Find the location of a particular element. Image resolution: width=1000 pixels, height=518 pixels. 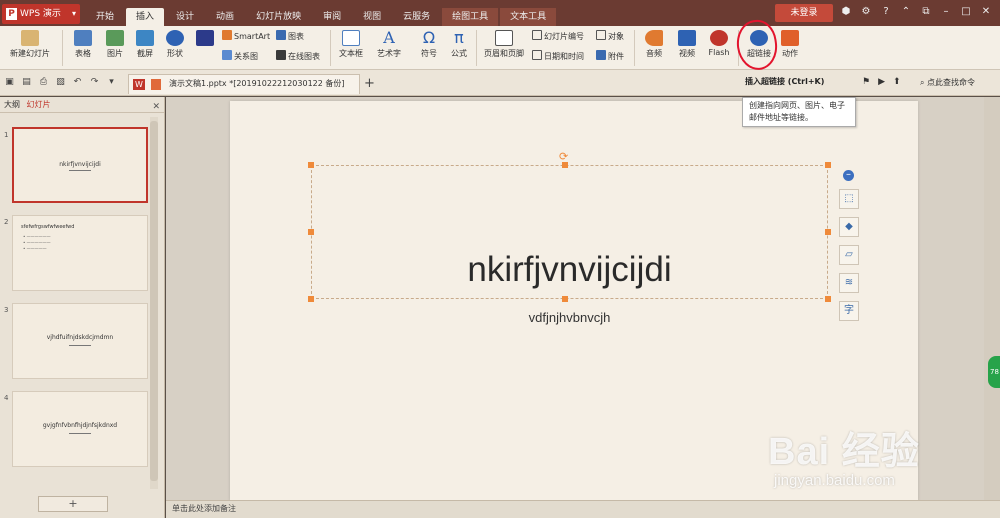

slide-thumbnail: gvjgfnfvbnfhjdjnfsjkdnxd is located at coordinates (80, 429).